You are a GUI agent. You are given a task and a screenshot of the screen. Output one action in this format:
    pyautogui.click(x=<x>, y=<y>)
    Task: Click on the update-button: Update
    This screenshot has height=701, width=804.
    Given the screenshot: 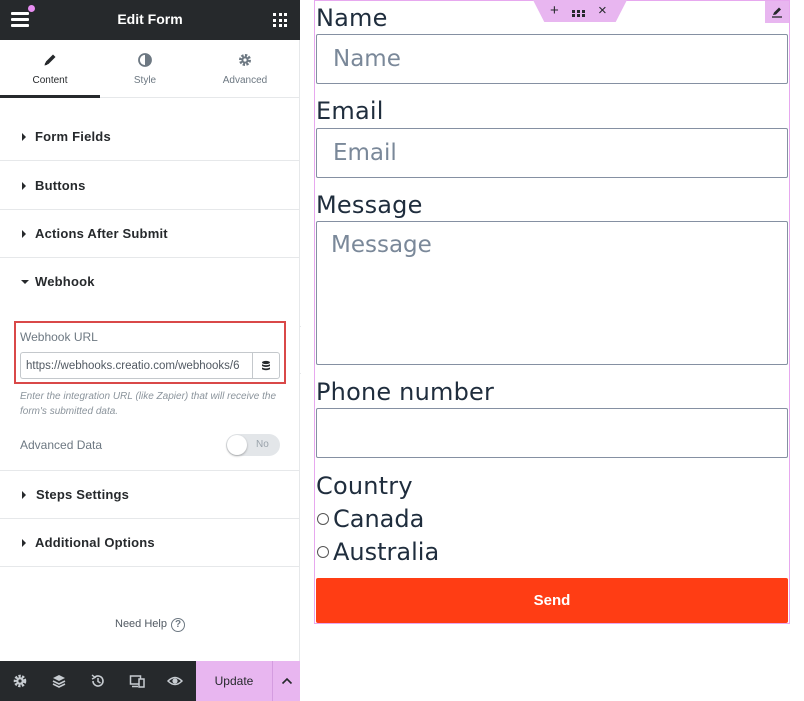 What is the action you would take?
    pyautogui.click(x=234, y=681)
    